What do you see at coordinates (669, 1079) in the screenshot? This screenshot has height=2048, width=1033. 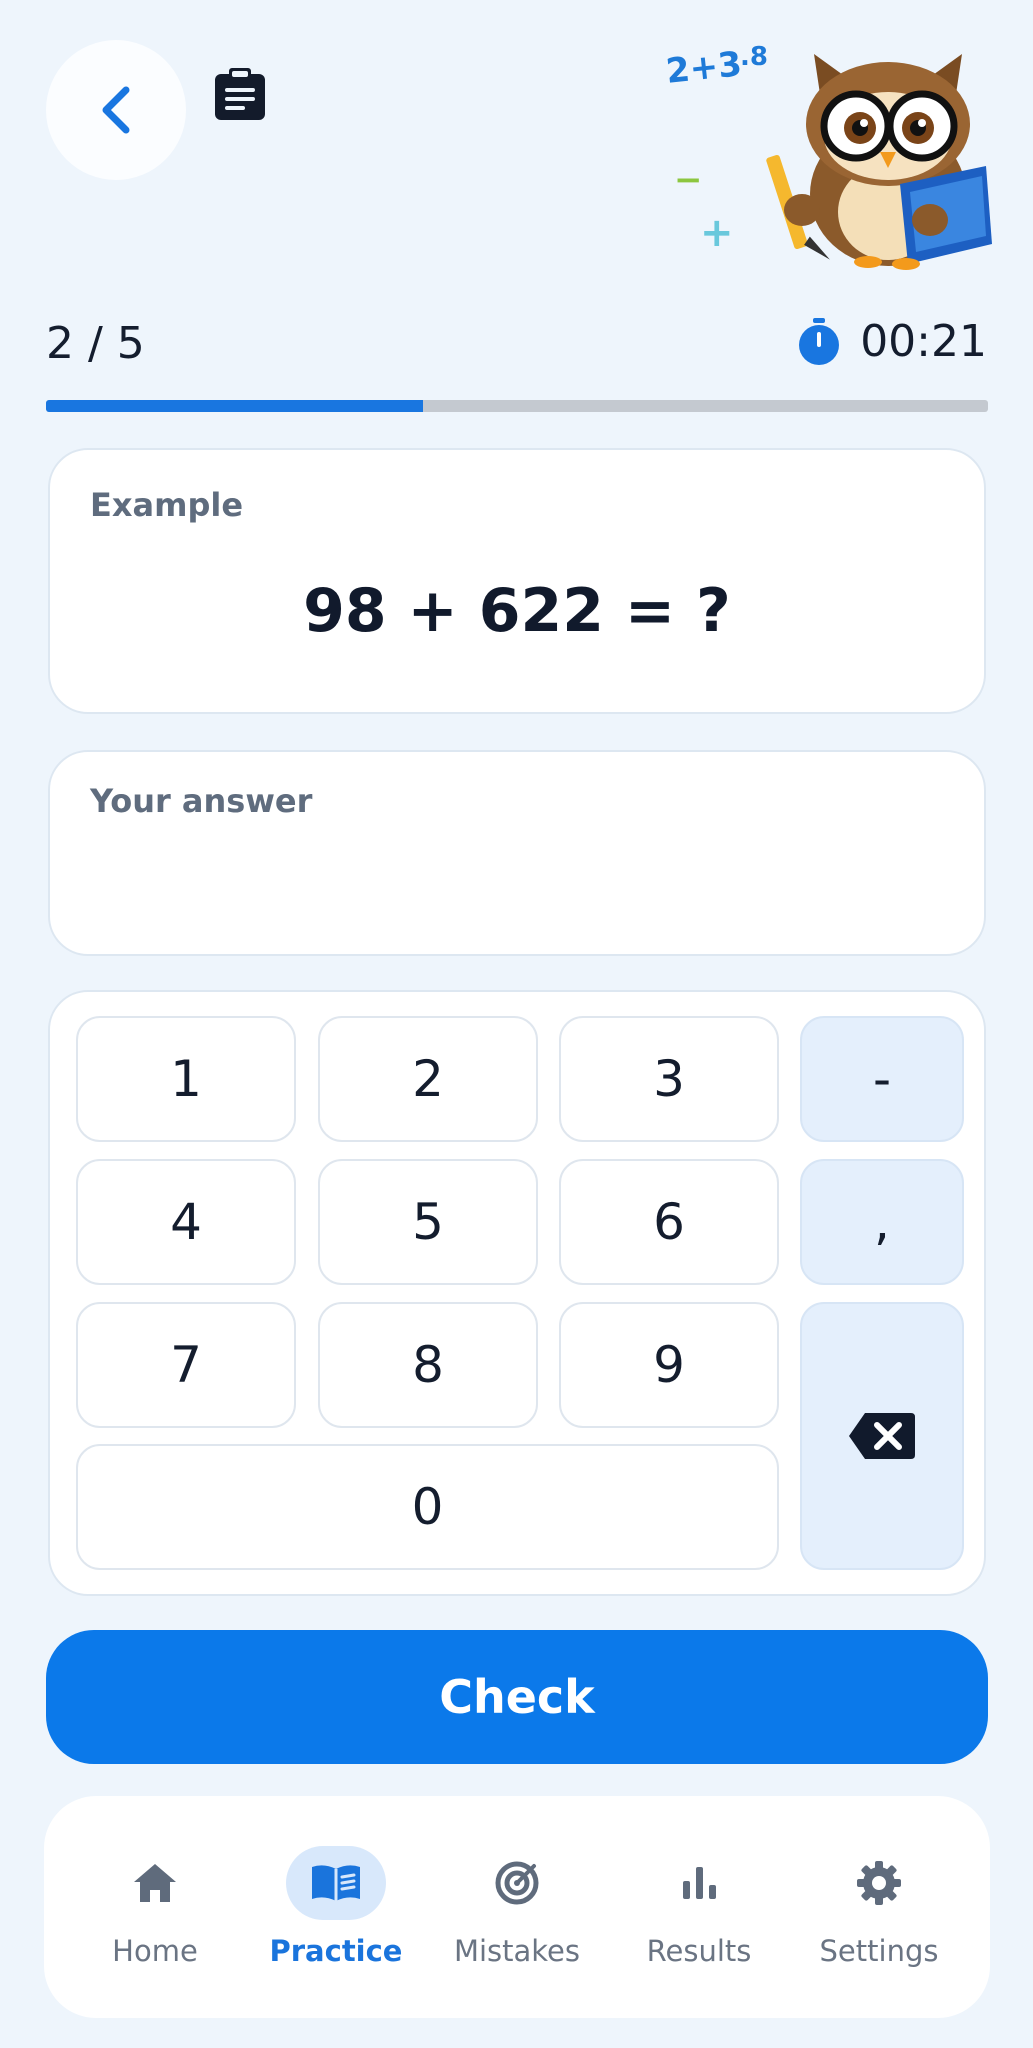 I see `key-3: 3` at bounding box center [669, 1079].